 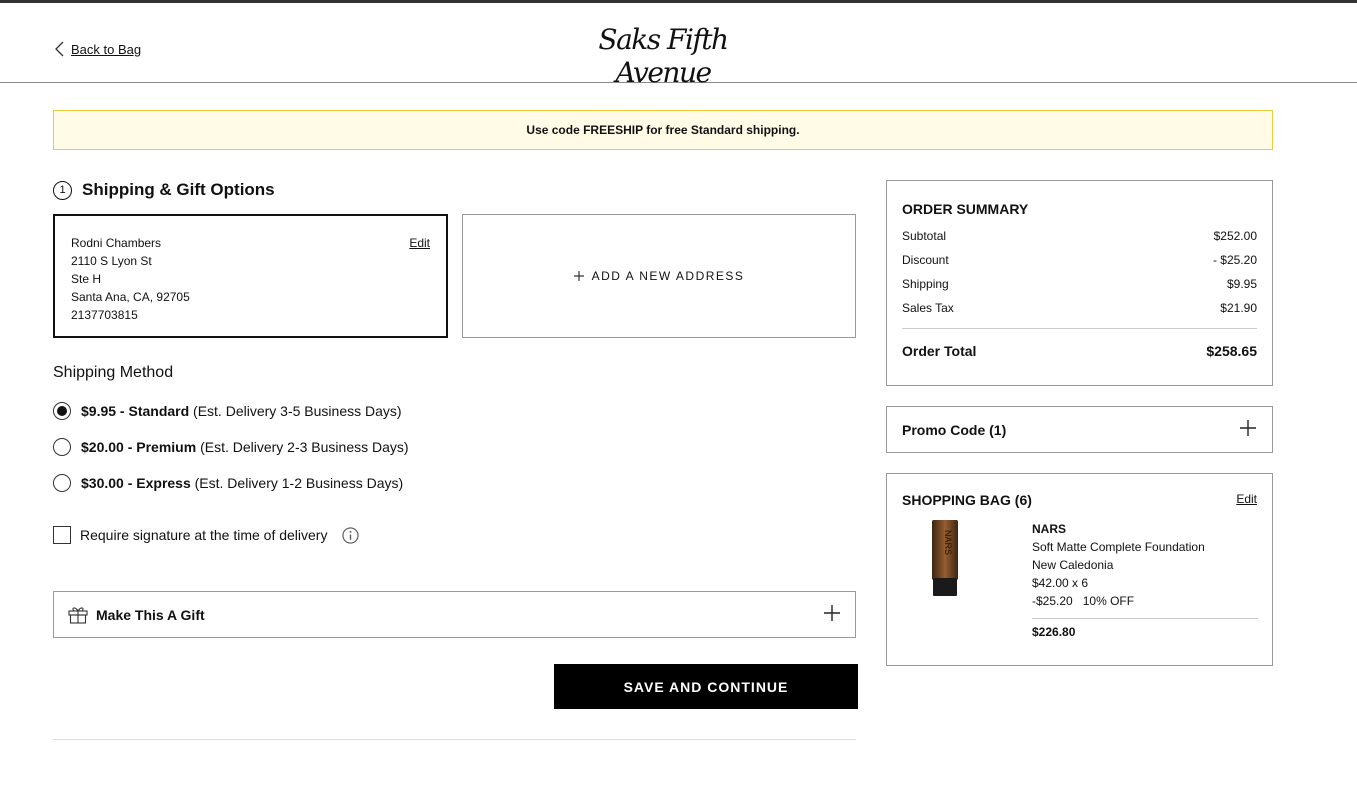 What do you see at coordinates (1231, 351) in the screenshot?
I see `order-total-value: $258.65` at bounding box center [1231, 351].